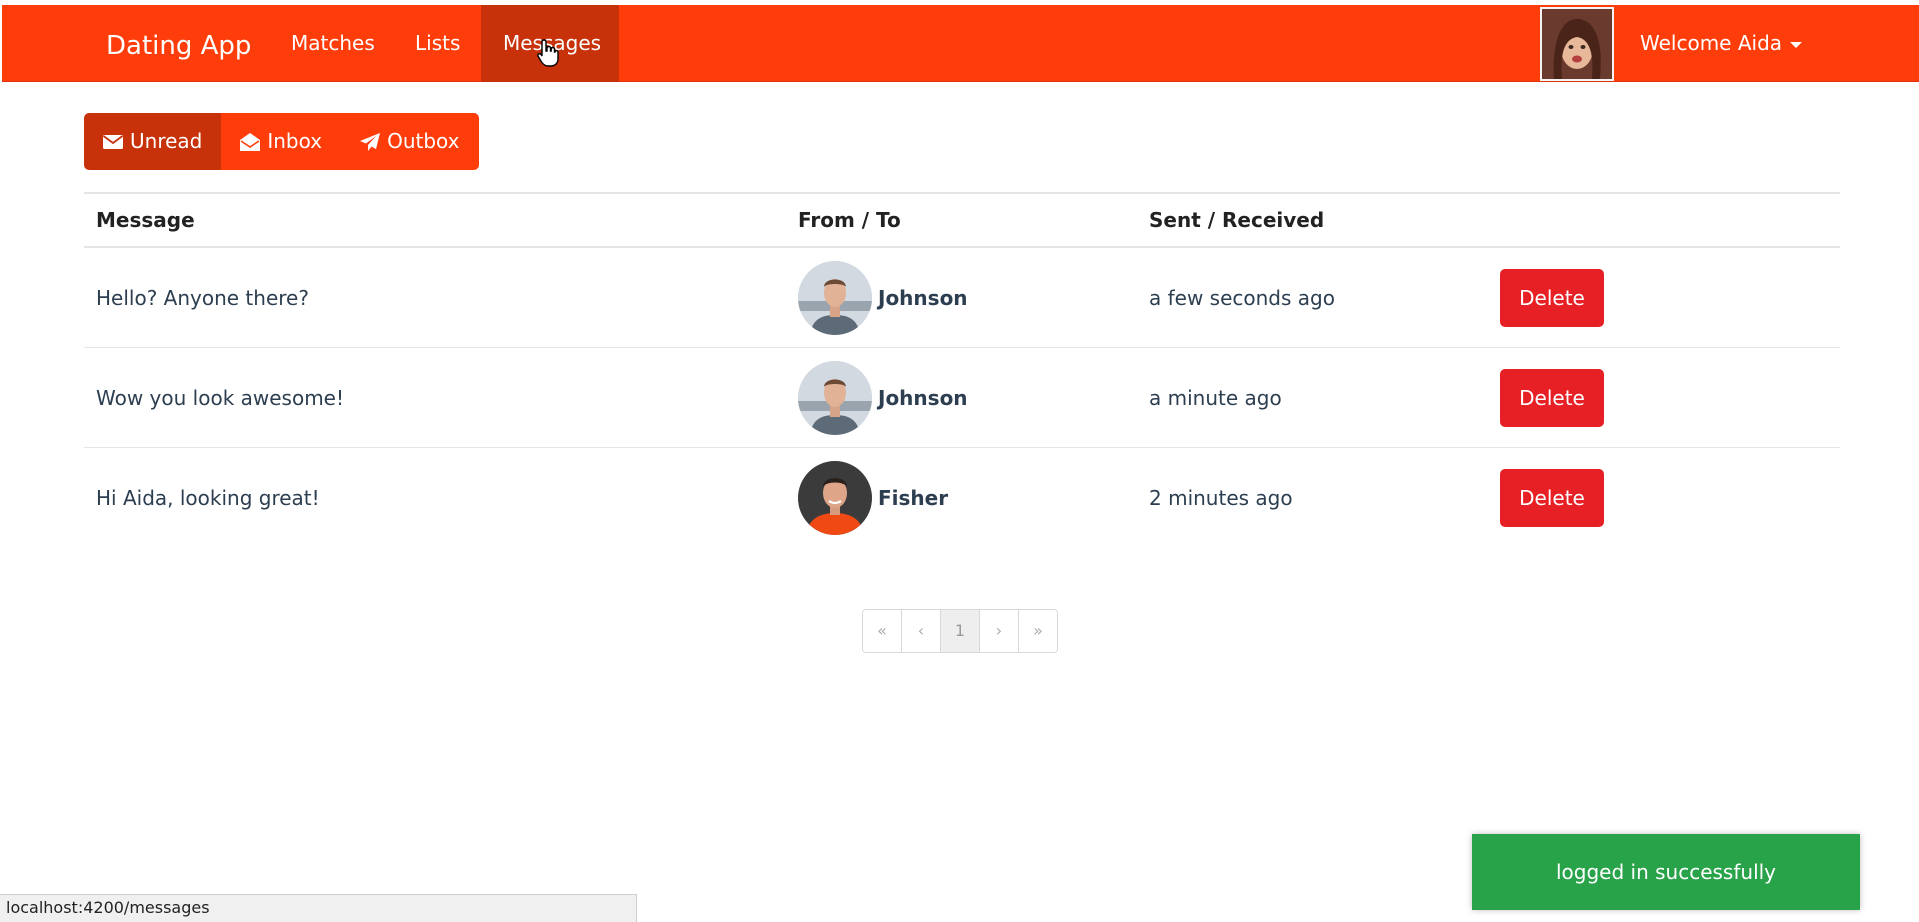 This screenshot has width=1919, height=922. I want to click on welcome-label: Welcome Aida, so click(1711, 43).